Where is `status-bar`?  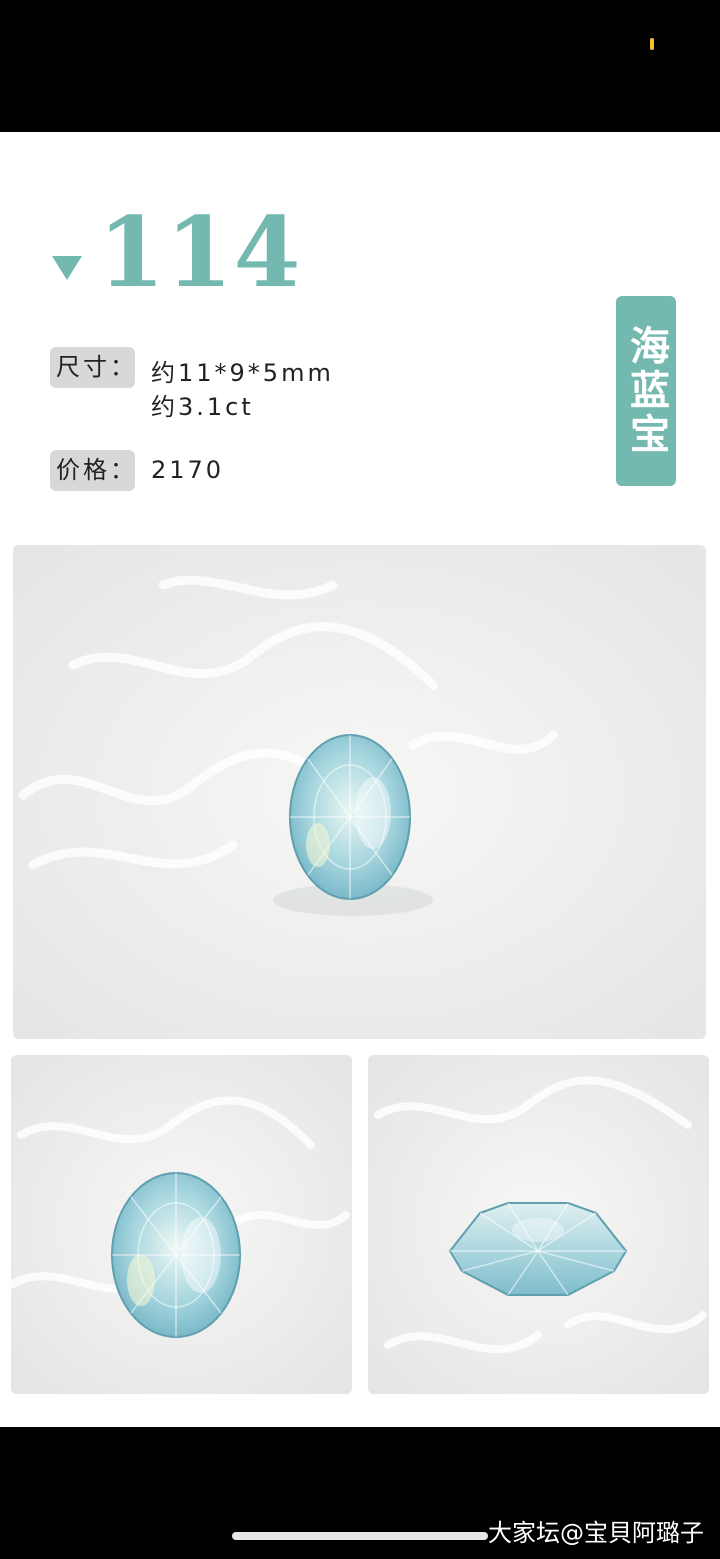 status-bar is located at coordinates (360, 66).